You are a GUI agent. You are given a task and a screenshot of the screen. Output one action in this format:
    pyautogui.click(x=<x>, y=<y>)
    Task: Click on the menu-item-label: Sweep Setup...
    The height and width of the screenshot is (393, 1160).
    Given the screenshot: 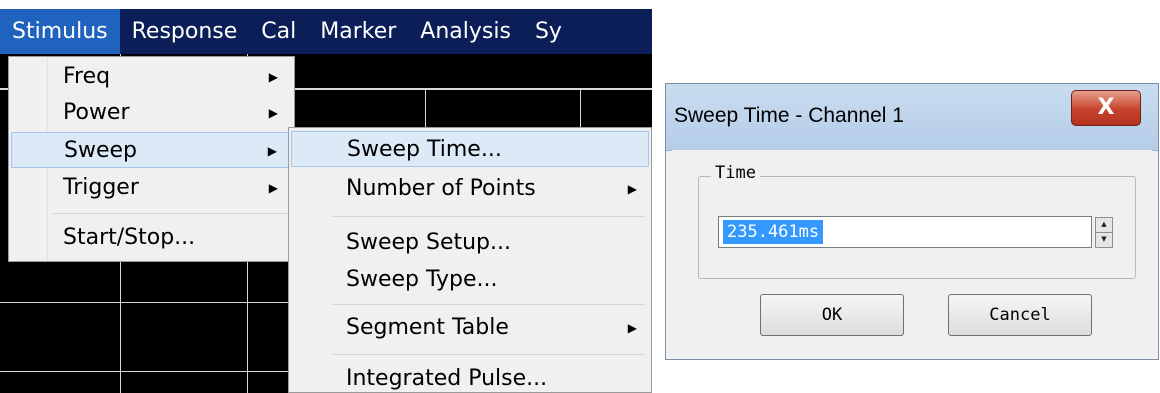 What is the action you would take?
    pyautogui.click(x=428, y=242)
    